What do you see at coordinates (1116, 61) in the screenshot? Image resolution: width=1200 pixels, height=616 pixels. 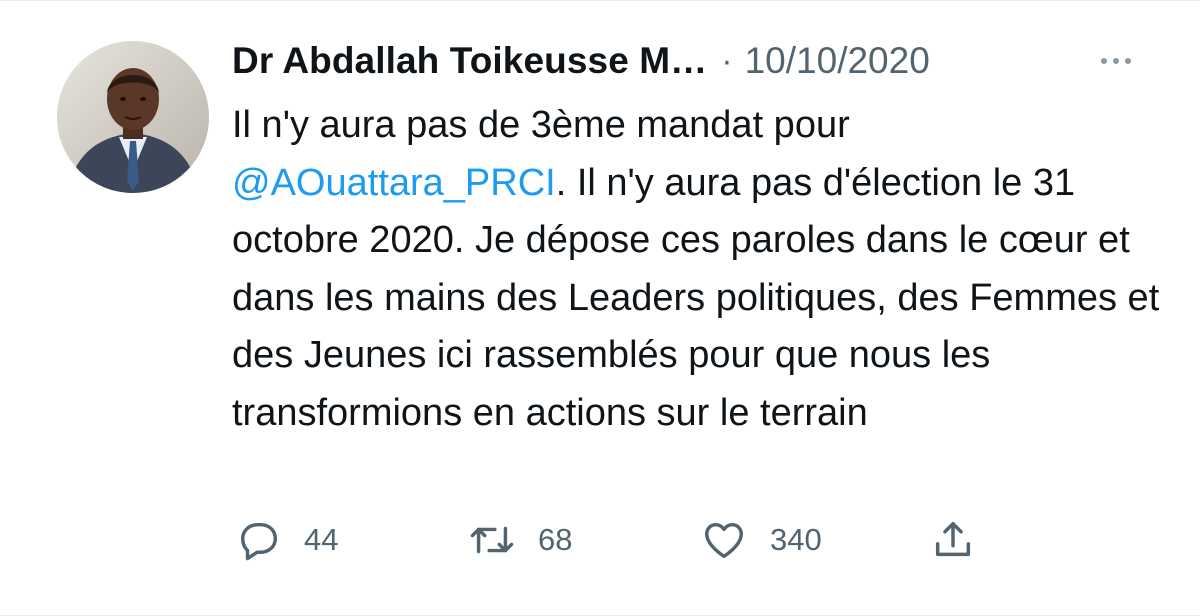 I see `more-horizontal-icon` at bounding box center [1116, 61].